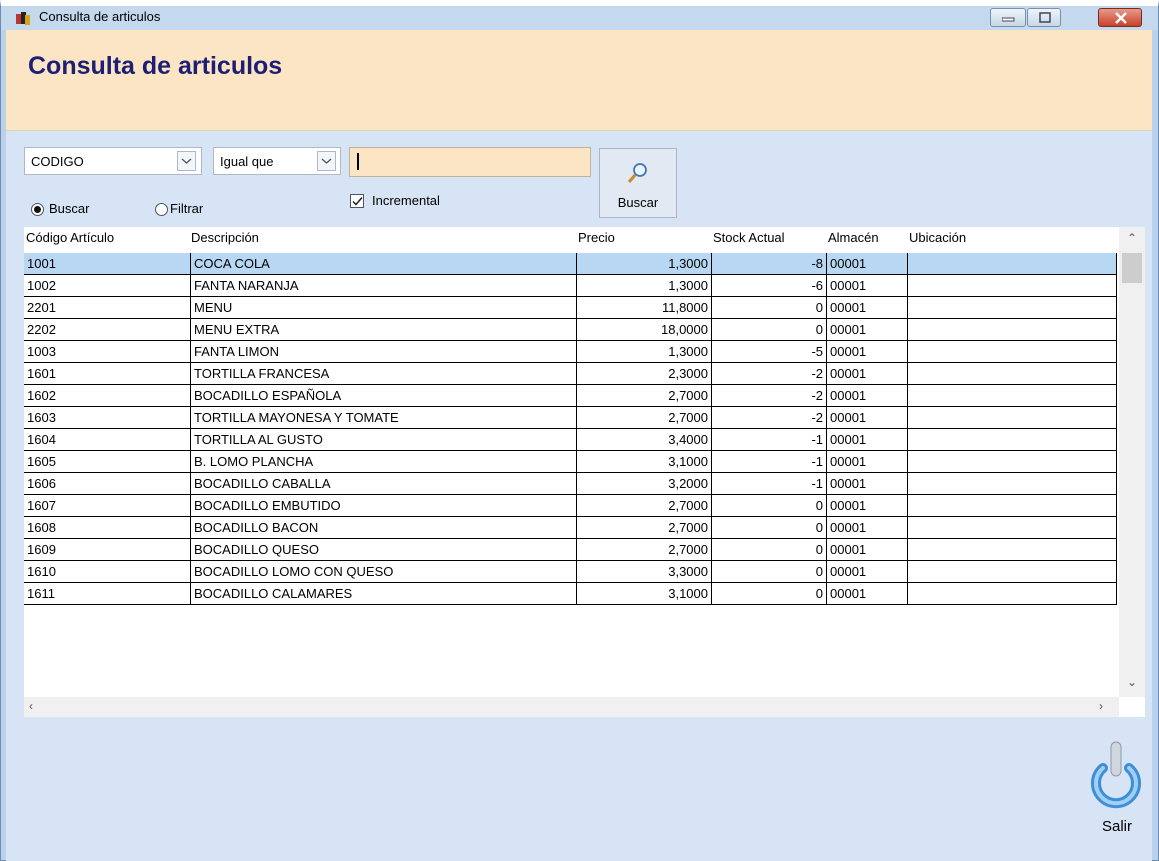  I want to click on table-cell: -6, so click(769, 286).